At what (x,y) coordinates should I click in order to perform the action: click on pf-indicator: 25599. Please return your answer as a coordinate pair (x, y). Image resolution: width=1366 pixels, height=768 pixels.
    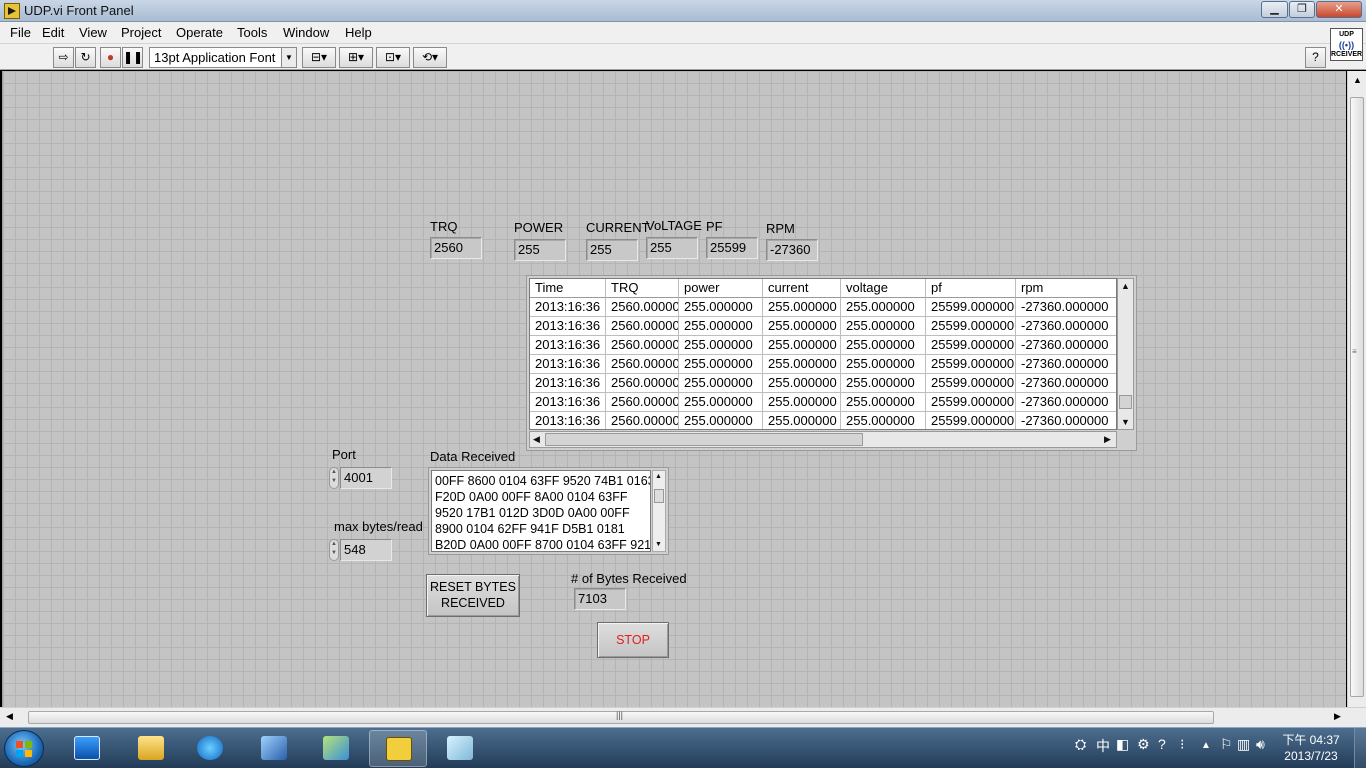
    Looking at the image, I should click on (732, 248).